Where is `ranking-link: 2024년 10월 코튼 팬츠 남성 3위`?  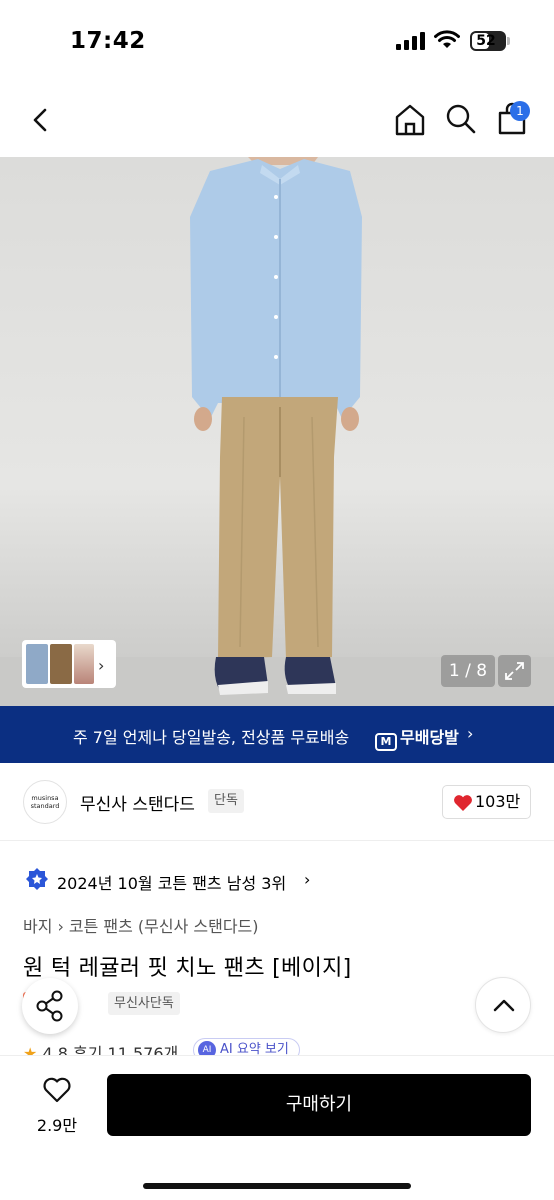 ranking-link: 2024년 10월 코튼 팬츠 남성 3위 is located at coordinates (171, 882).